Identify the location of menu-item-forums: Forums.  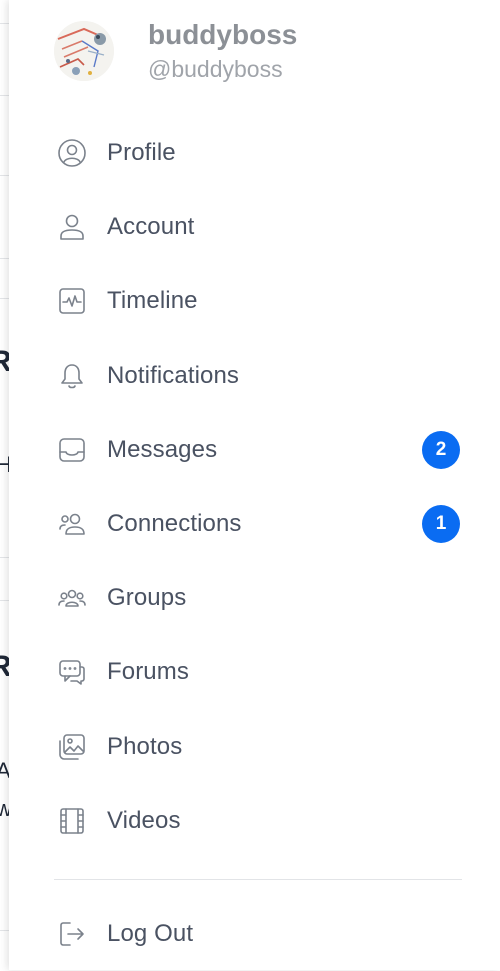
(254, 672).